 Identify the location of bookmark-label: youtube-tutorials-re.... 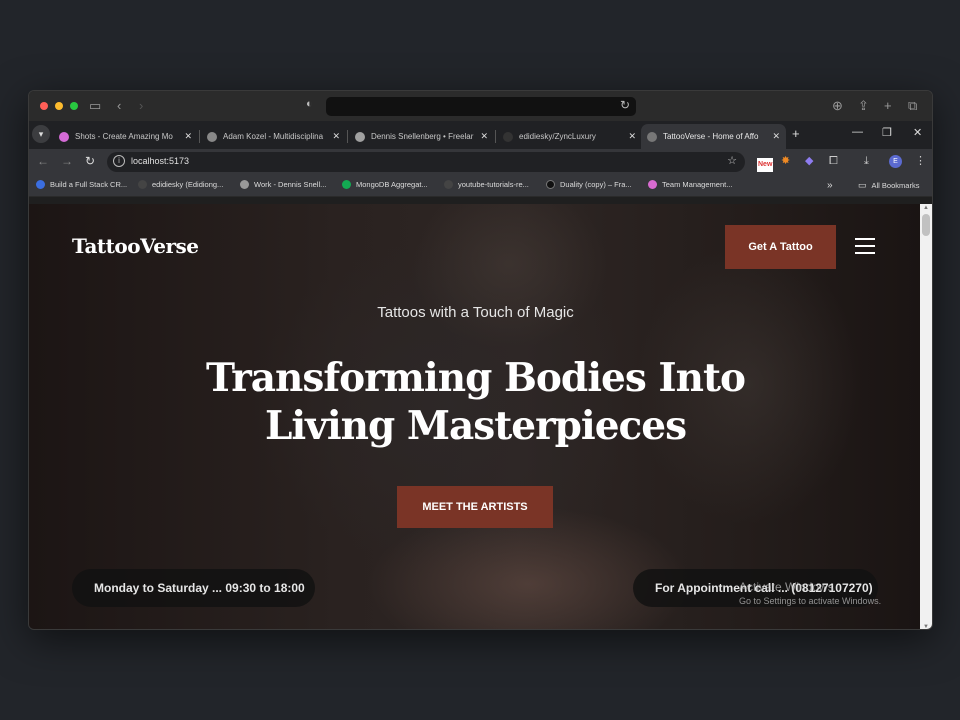
(493, 184).